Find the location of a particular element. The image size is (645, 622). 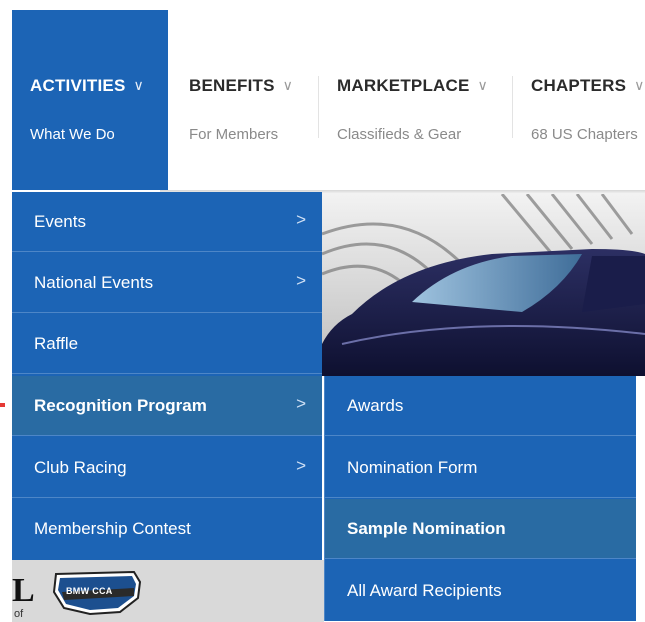

hero-image is located at coordinates (483, 285).